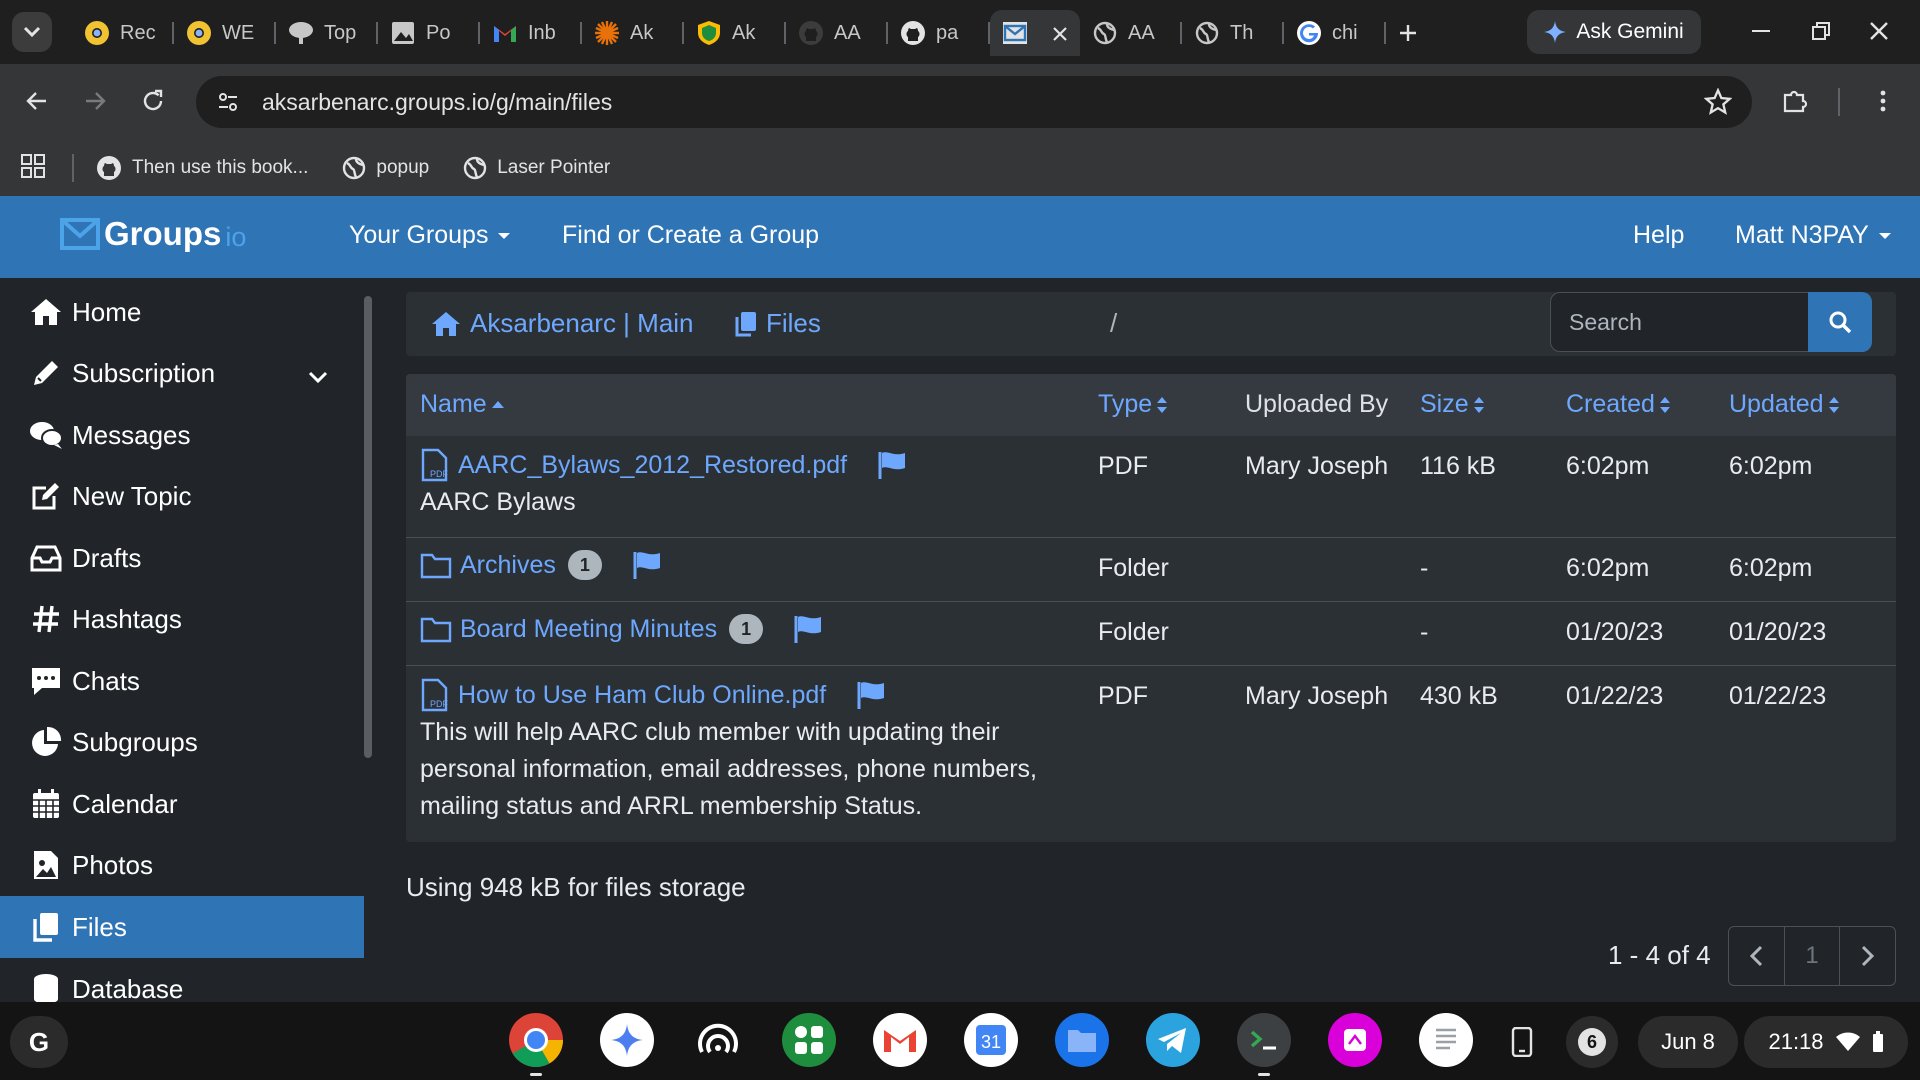 The width and height of the screenshot is (1920, 1080). Describe the element at coordinates (182, 558) in the screenshot. I see `sidebar-item-drafts: Drafts` at that location.